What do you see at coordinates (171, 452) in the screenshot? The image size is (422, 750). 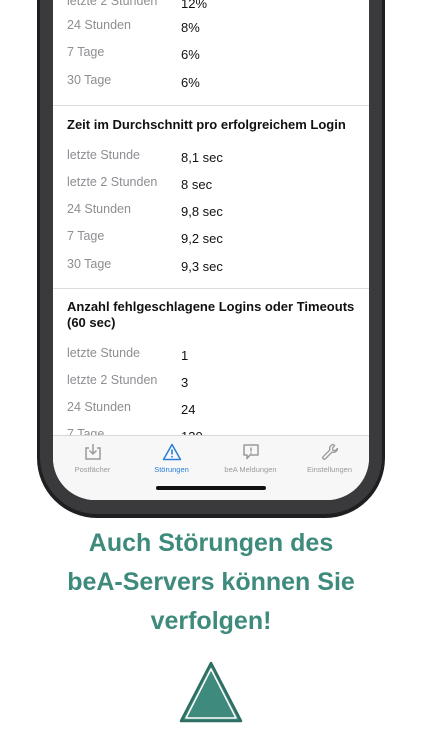 I see `warning-icon` at bounding box center [171, 452].